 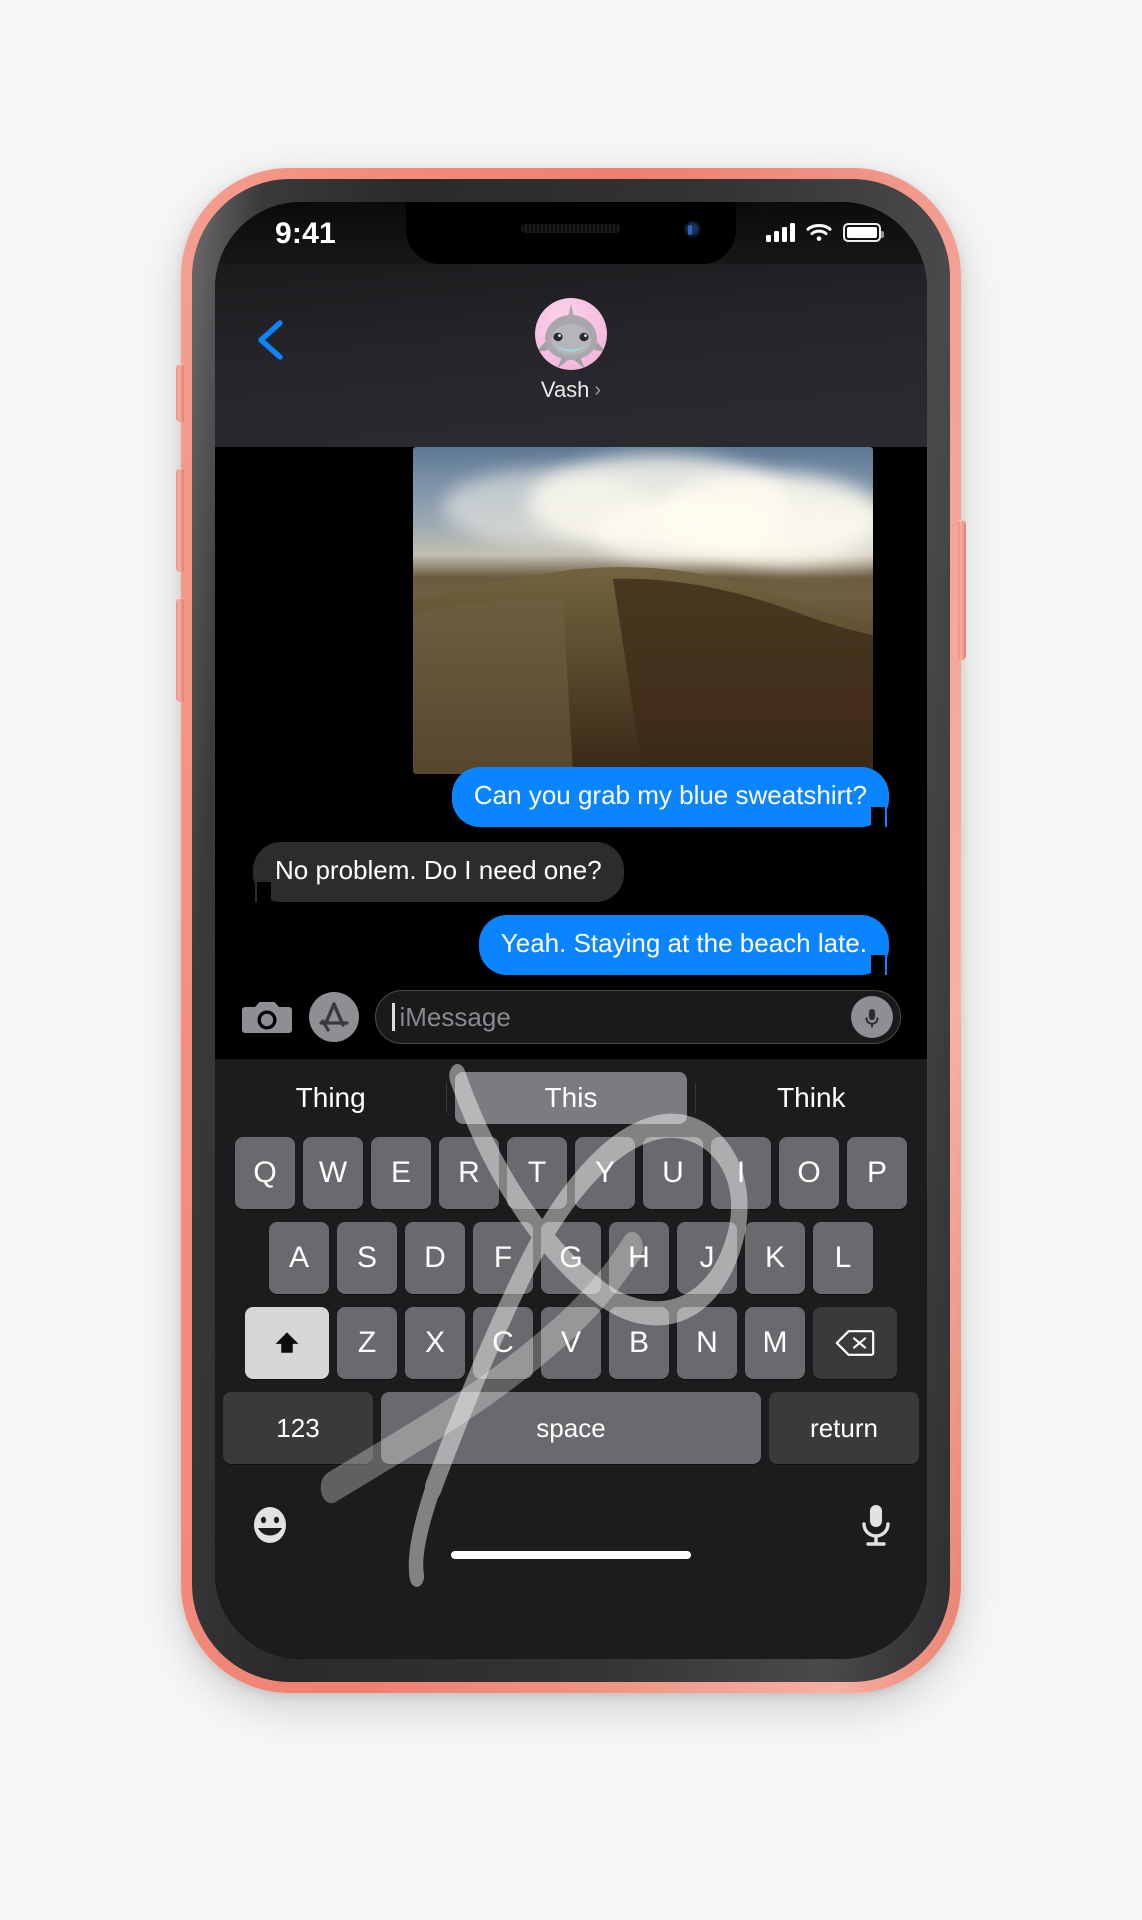 I want to click on key-w: W, so click(x=333, y=1173).